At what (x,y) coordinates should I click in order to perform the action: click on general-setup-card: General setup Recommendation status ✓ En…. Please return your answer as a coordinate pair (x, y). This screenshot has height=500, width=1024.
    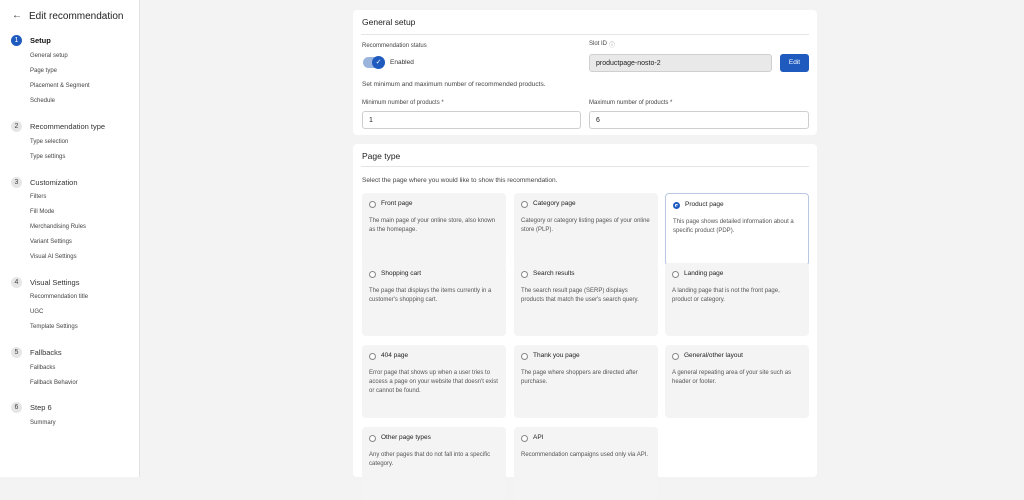
    Looking at the image, I should click on (585, 72).